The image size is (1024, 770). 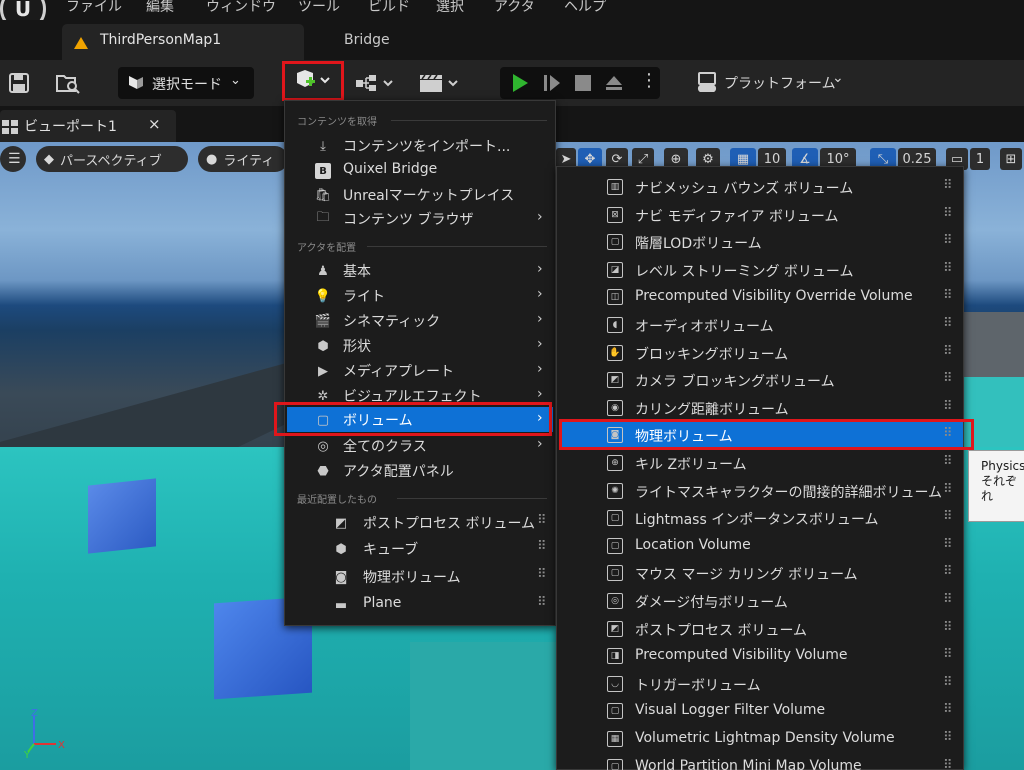 What do you see at coordinates (761, 656) in the screenshot?
I see `volume-item: ◨ Precomputed Visibility Volume ⠿` at bounding box center [761, 656].